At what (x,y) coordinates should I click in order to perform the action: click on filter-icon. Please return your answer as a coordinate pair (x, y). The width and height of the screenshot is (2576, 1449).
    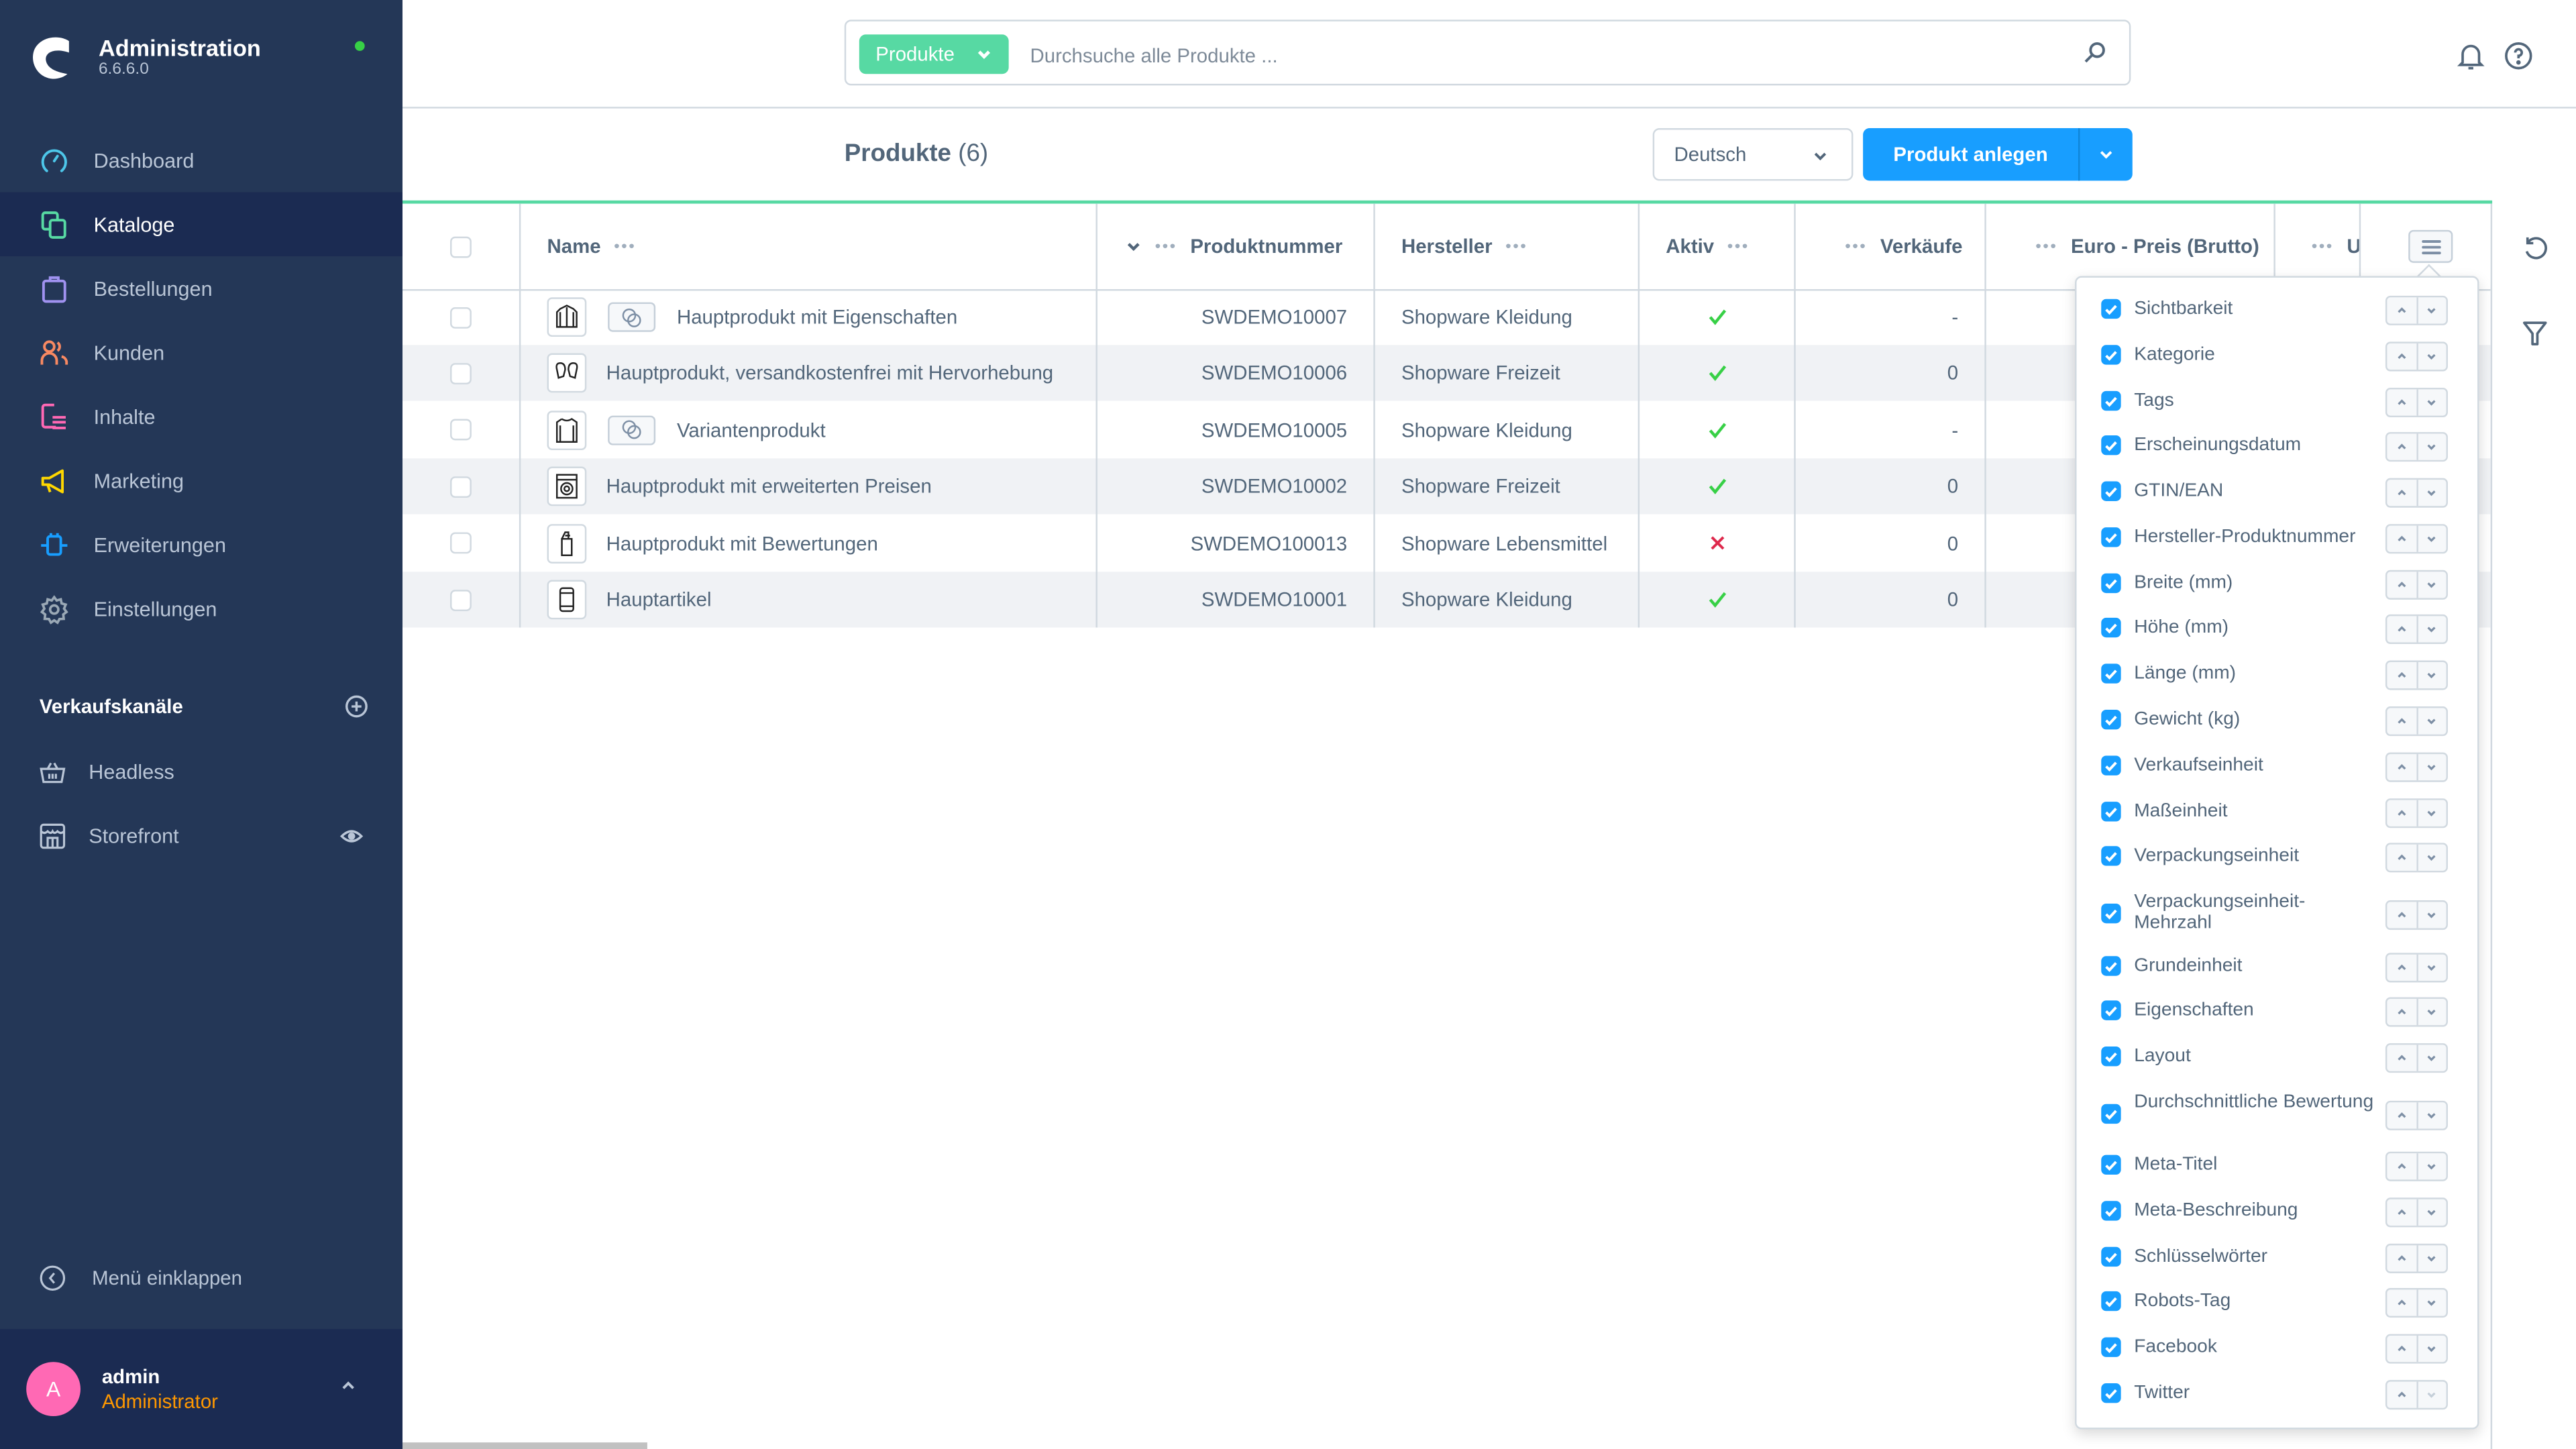
    Looking at the image, I should click on (2535, 334).